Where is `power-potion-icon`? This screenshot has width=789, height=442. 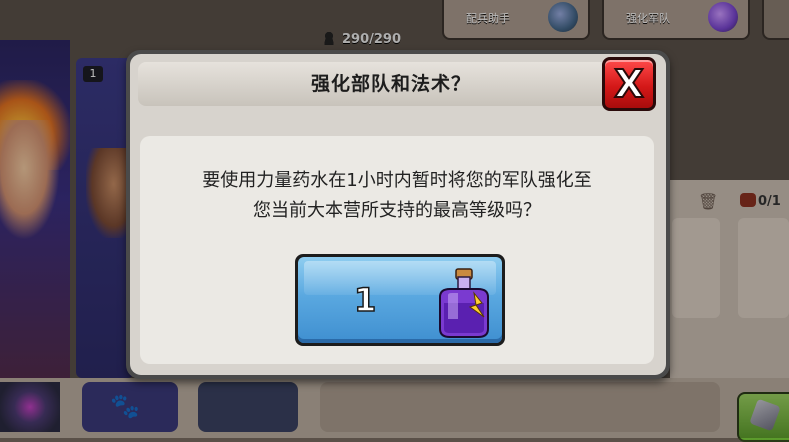
power-potion-icon is located at coordinates (464, 303).